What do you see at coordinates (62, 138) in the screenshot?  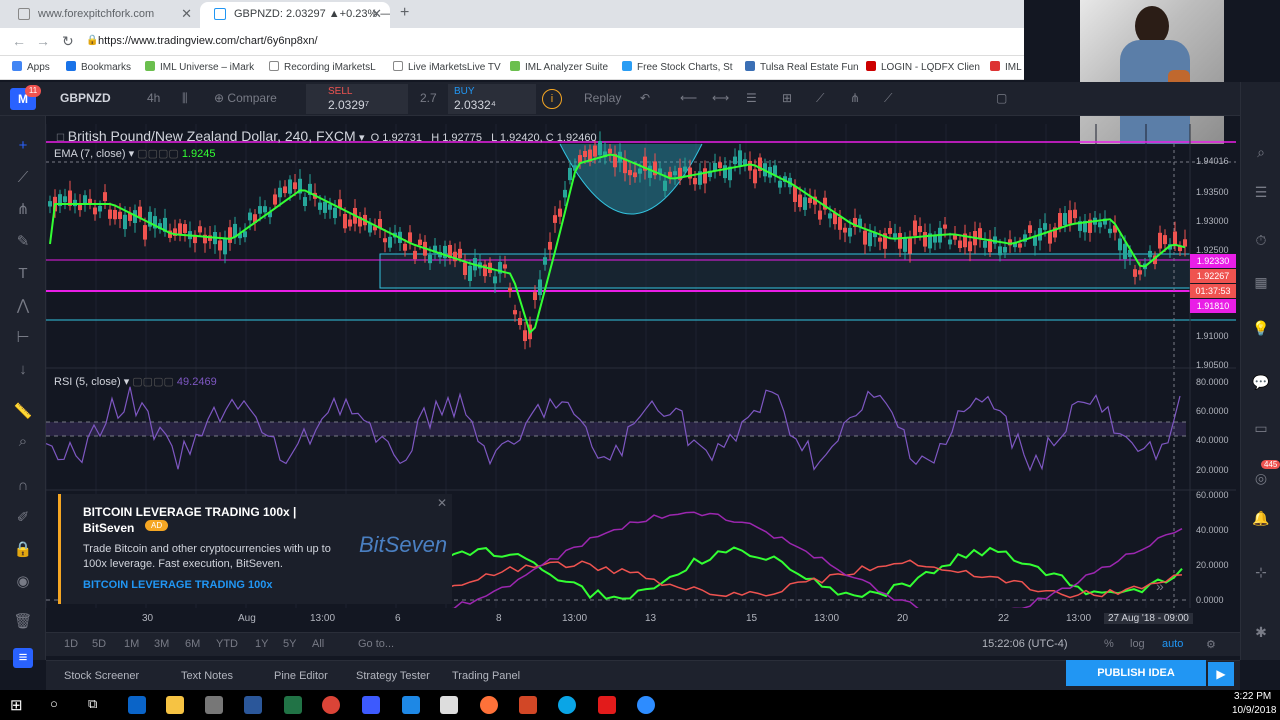 I see `collapse-icon: ☐` at bounding box center [62, 138].